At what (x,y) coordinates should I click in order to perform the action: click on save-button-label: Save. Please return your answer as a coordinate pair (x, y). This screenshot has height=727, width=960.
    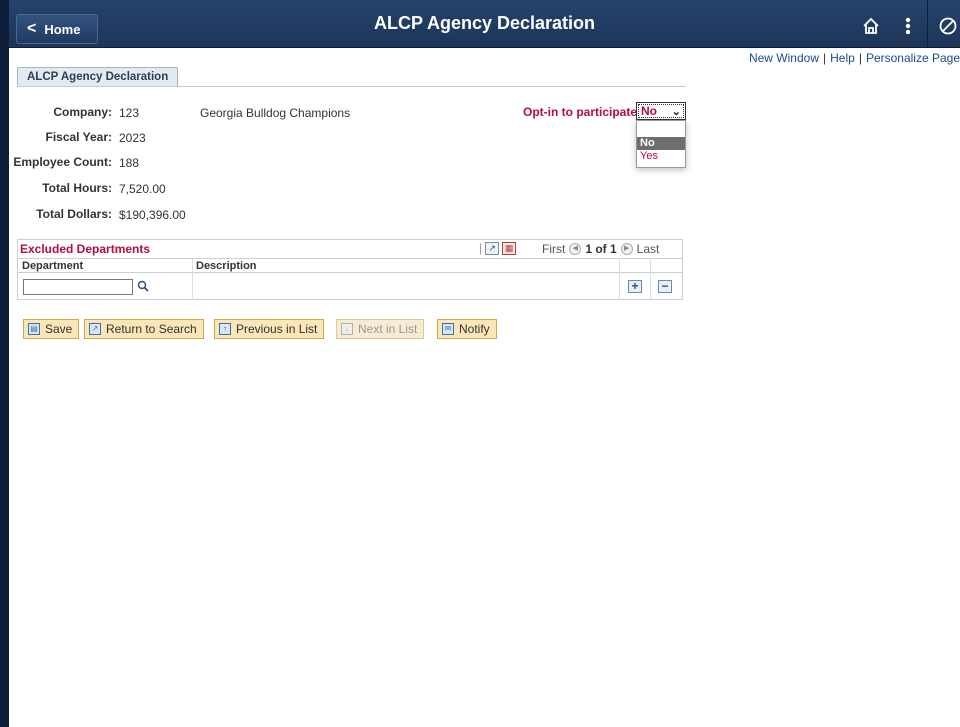
    Looking at the image, I should click on (59, 329).